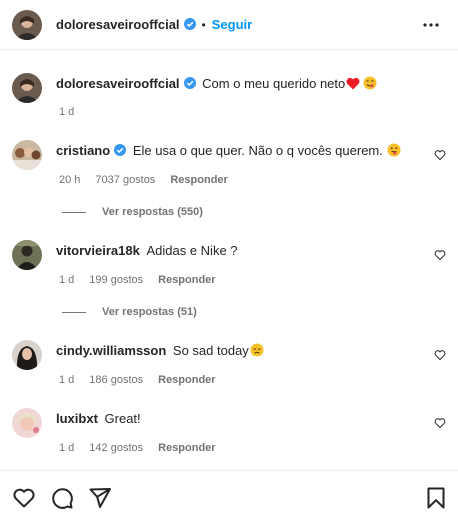 The width and height of the screenshot is (458, 519). What do you see at coordinates (116, 280) in the screenshot?
I see `comment-likes: 199 gostos` at bounding box center [116, 280].